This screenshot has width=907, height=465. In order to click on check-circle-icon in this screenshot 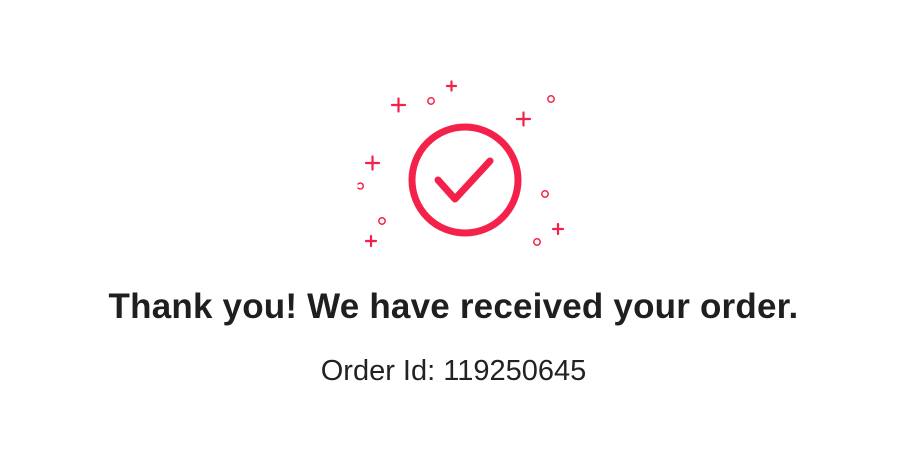, I will do `click(465, 180)`.